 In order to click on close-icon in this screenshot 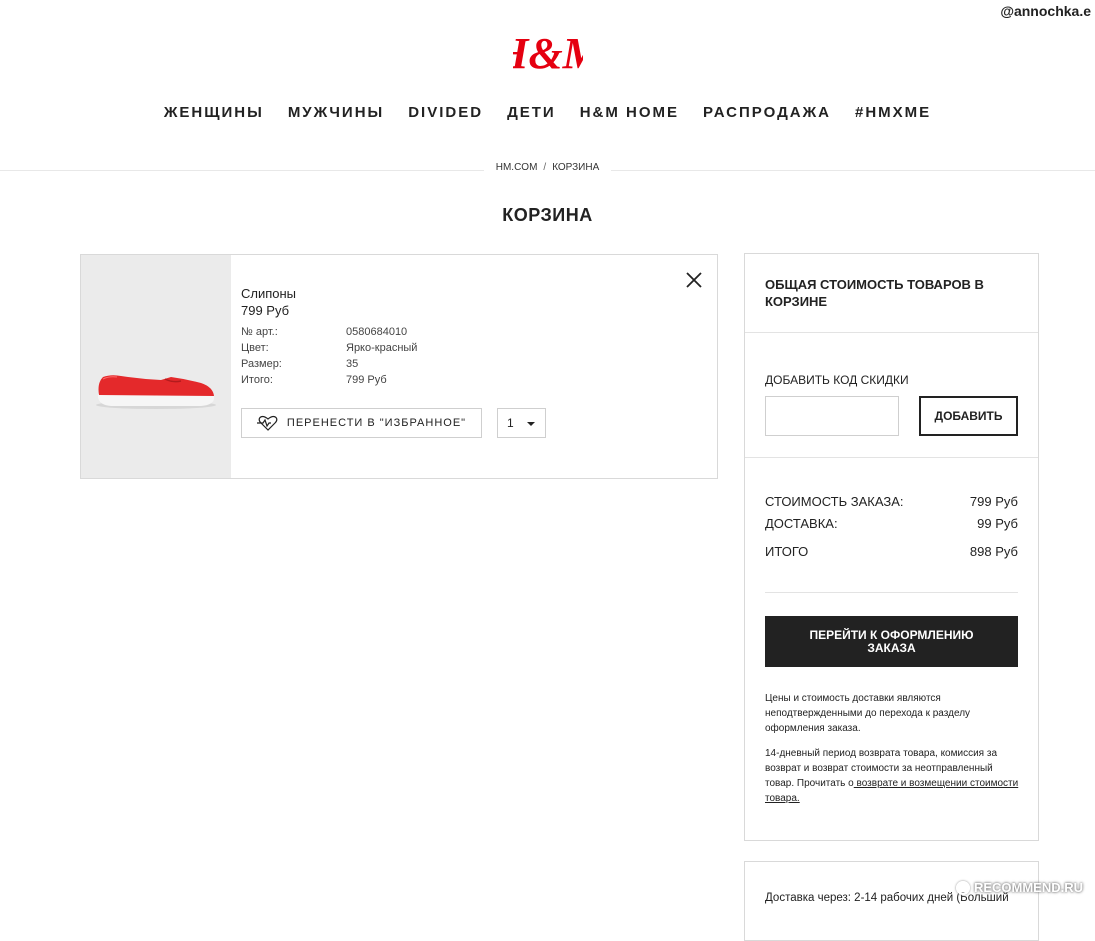, I will do `click(694, 280)`.